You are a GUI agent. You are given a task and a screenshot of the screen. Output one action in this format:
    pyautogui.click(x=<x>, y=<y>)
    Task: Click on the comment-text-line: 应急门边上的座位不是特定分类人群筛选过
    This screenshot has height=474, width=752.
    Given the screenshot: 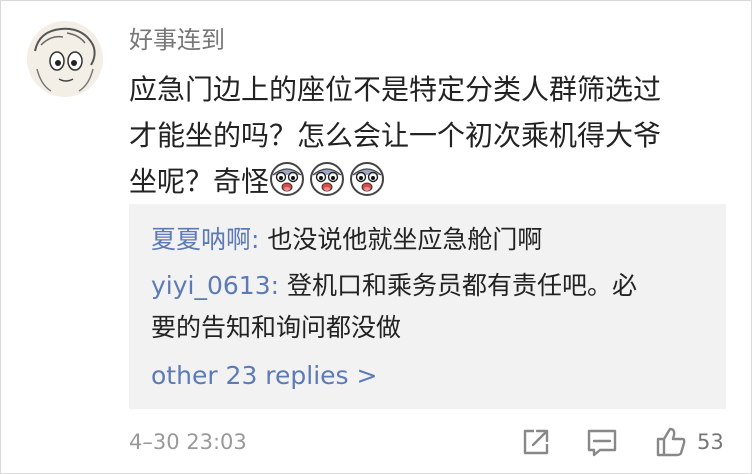 What is the action you would take?
    pyautogui.click(x=395, y=89)
    